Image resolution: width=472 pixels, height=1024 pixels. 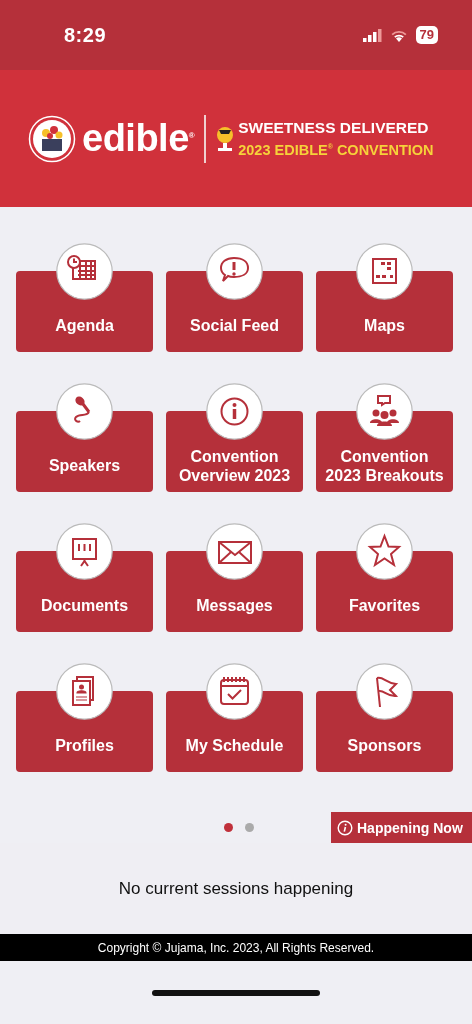 What do you see at coordinates (52, 138) in the screenshot?
I see `bouquet-logo-icon` at bounding box center [52, 138].